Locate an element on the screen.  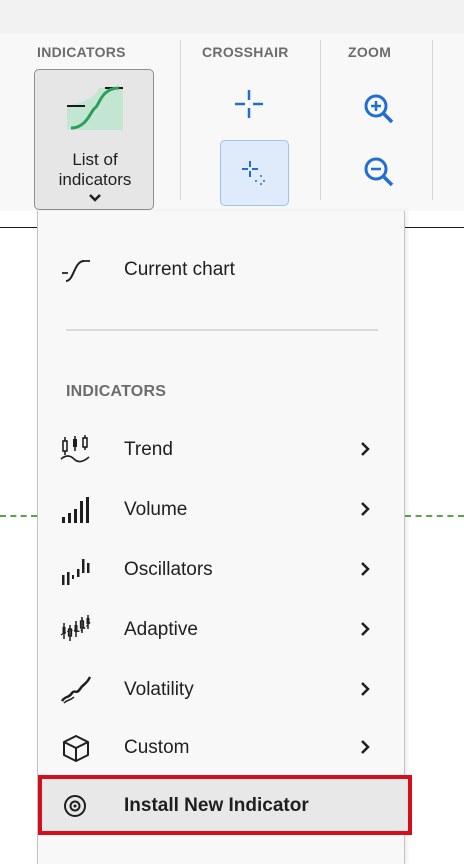
menu-item-adaptive: Adaptive is located at coordinates (221, 630).